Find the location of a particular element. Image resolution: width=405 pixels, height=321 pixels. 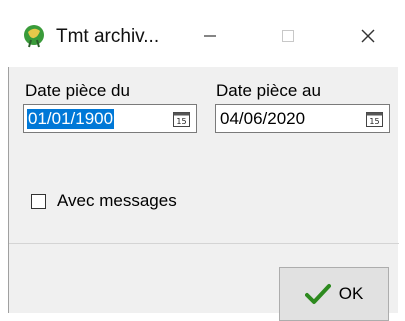

date-from-value: 01/01/1900 is located at coordinates (71, 119).